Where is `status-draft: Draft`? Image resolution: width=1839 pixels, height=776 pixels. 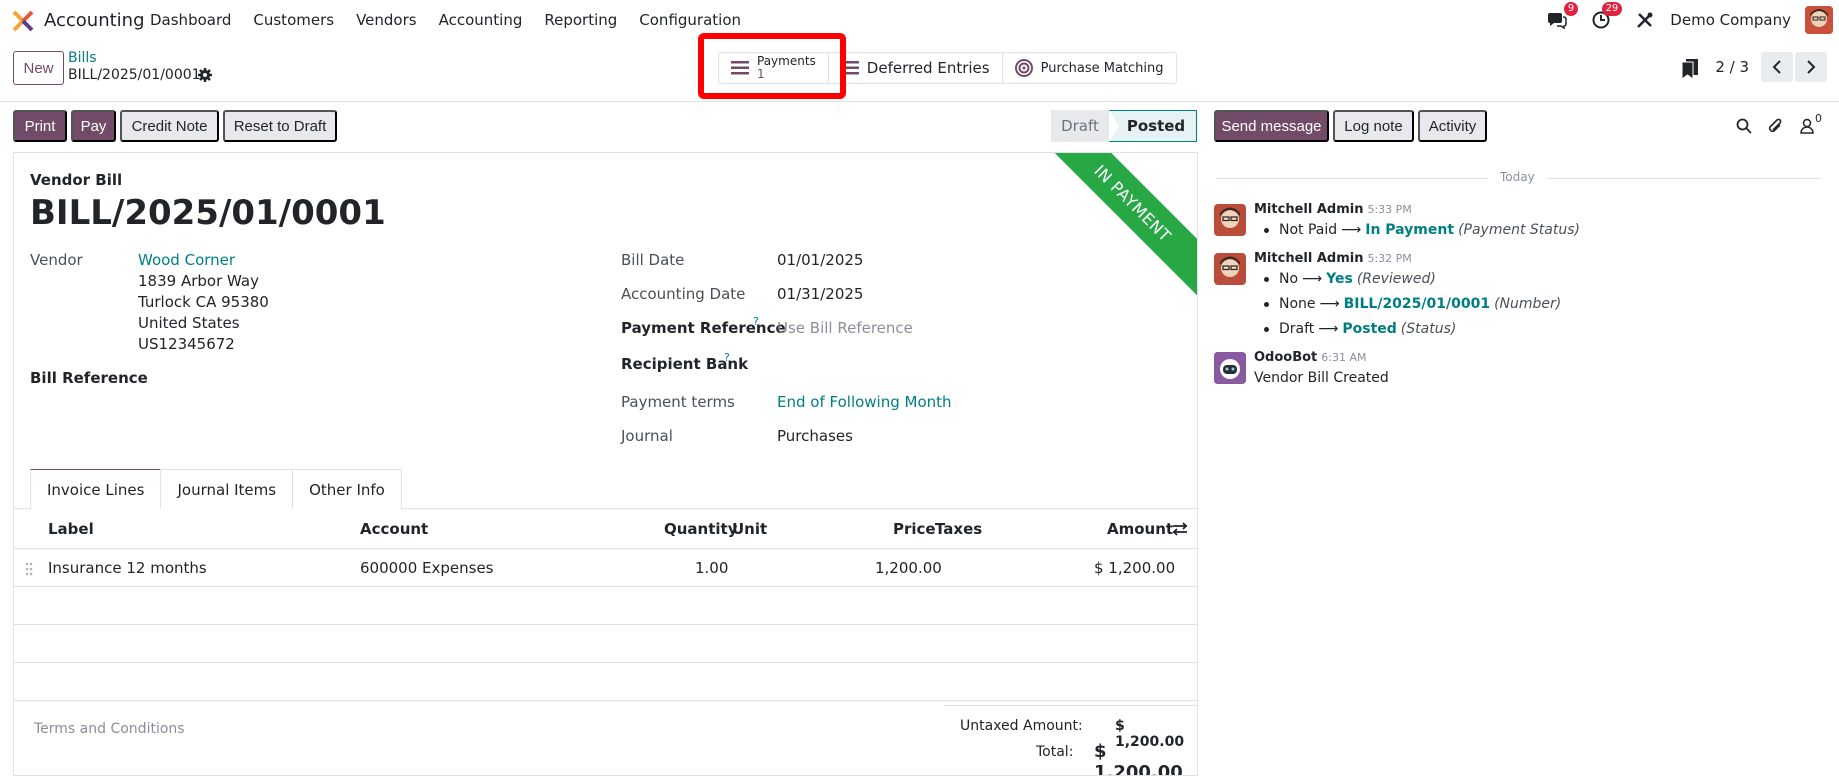
status-draft: Draft is located at coordinates (1080, 126).